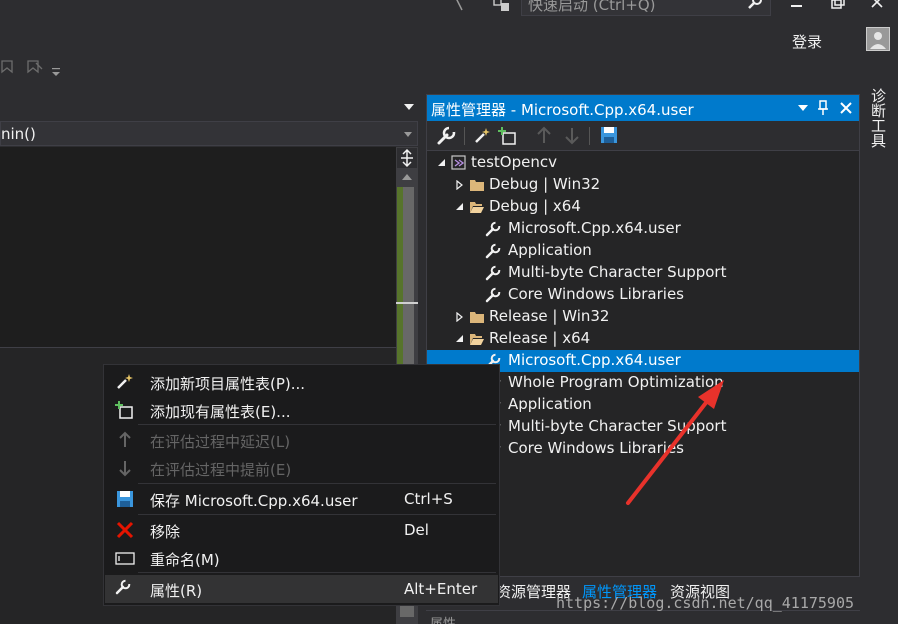  What do you see at coordinates (35, 67) in the screenshot?
I see `bookmark-next-icon` at bounding box center [35, 67].